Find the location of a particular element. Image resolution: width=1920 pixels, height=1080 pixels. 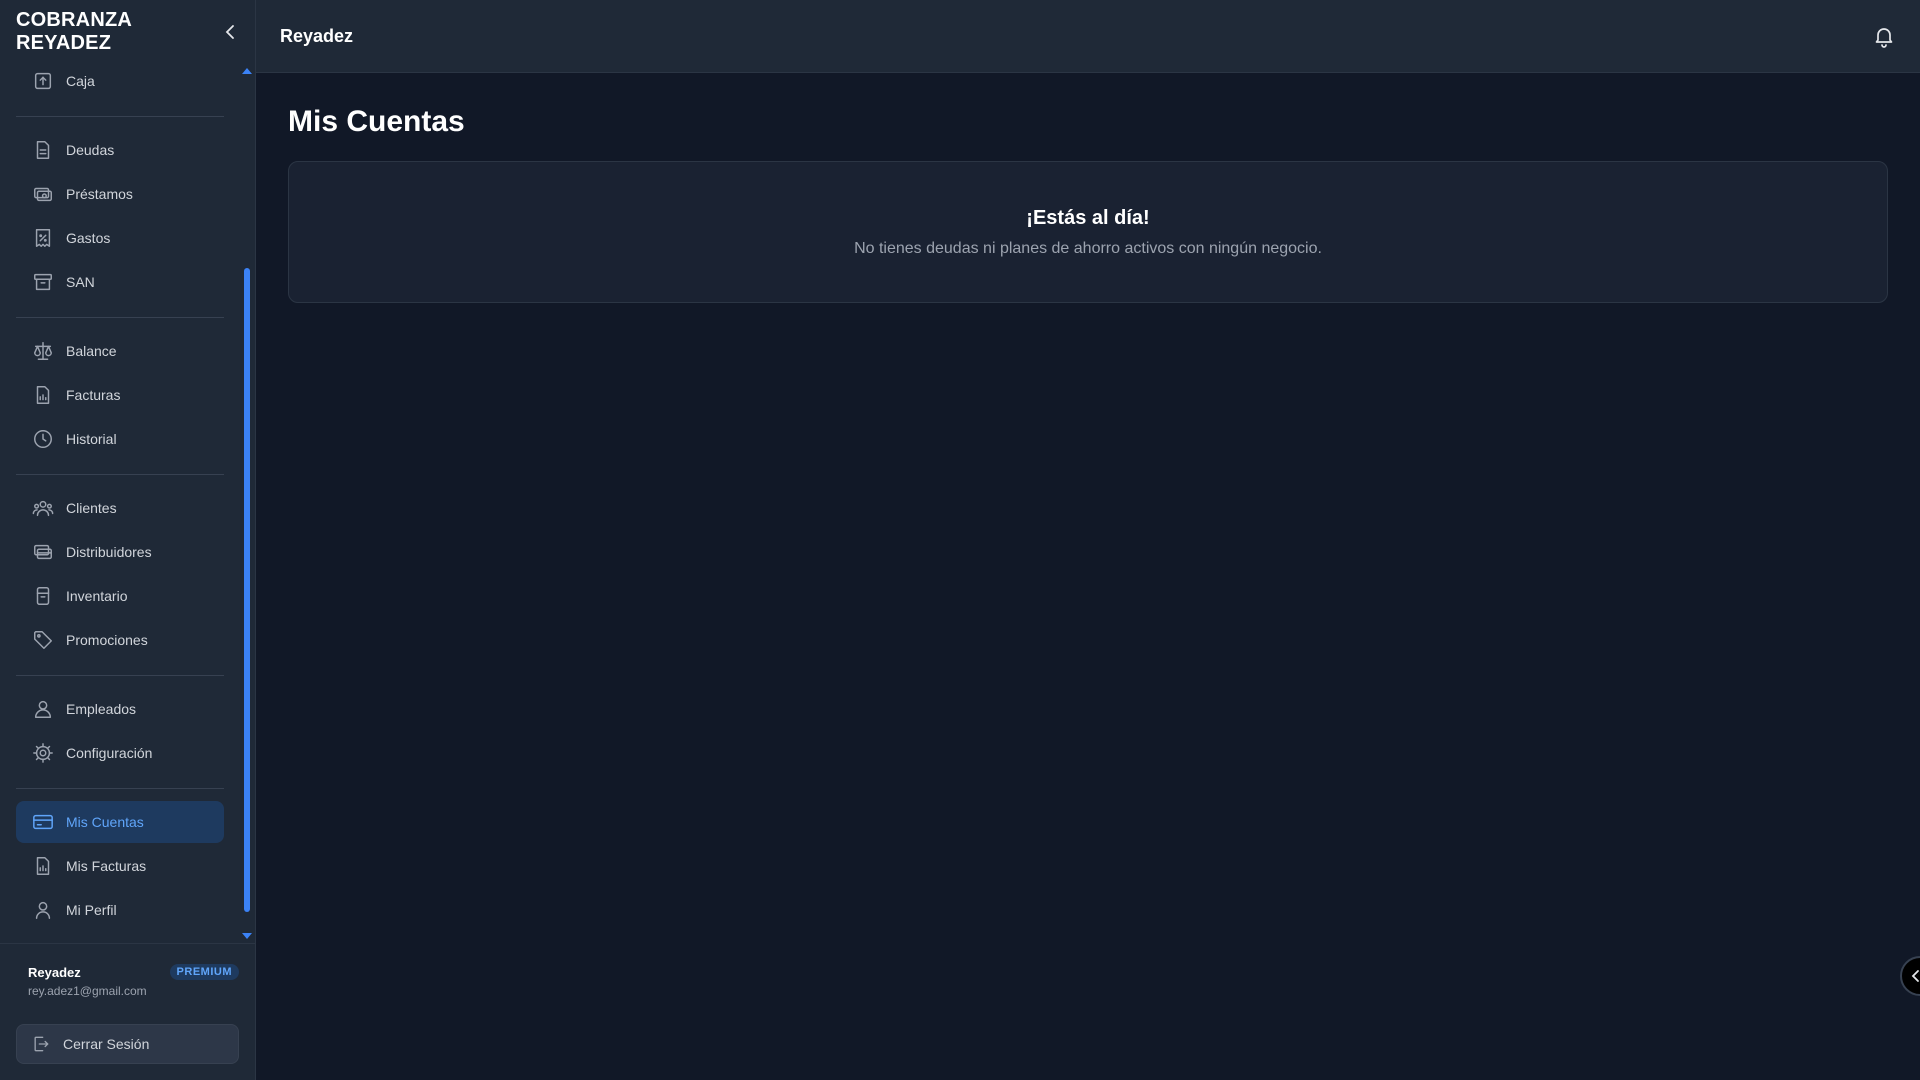

bell-icon is located at coordinates (1884, 38).